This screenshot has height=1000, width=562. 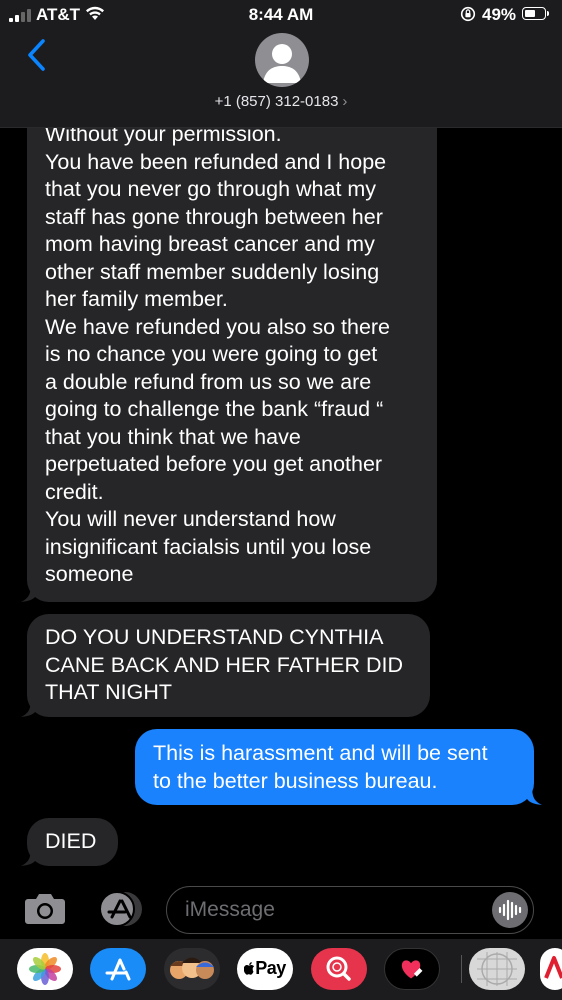 What do you see at coordinates (350, 910) in the screenshot?
I see `imessage-input: iMessage` at bounding box center [350, 910].